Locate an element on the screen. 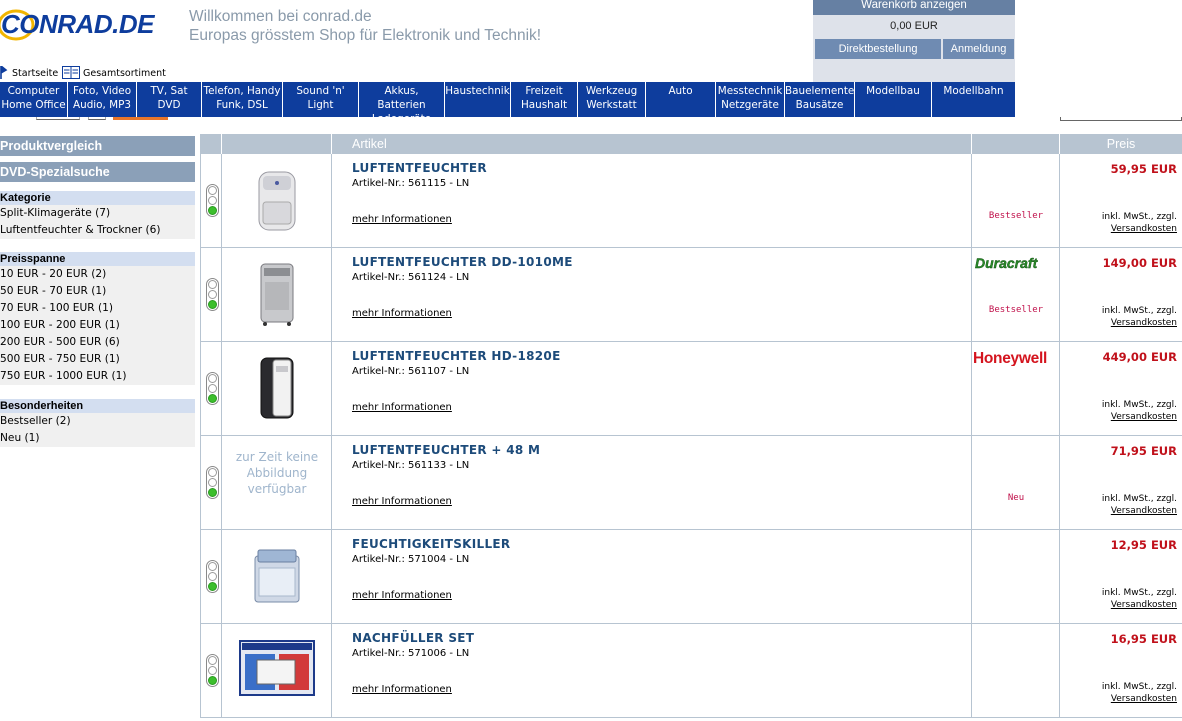 The width and height of the screenshot is (1182, 721). badge-cell is located at coordinates (1016, 671).